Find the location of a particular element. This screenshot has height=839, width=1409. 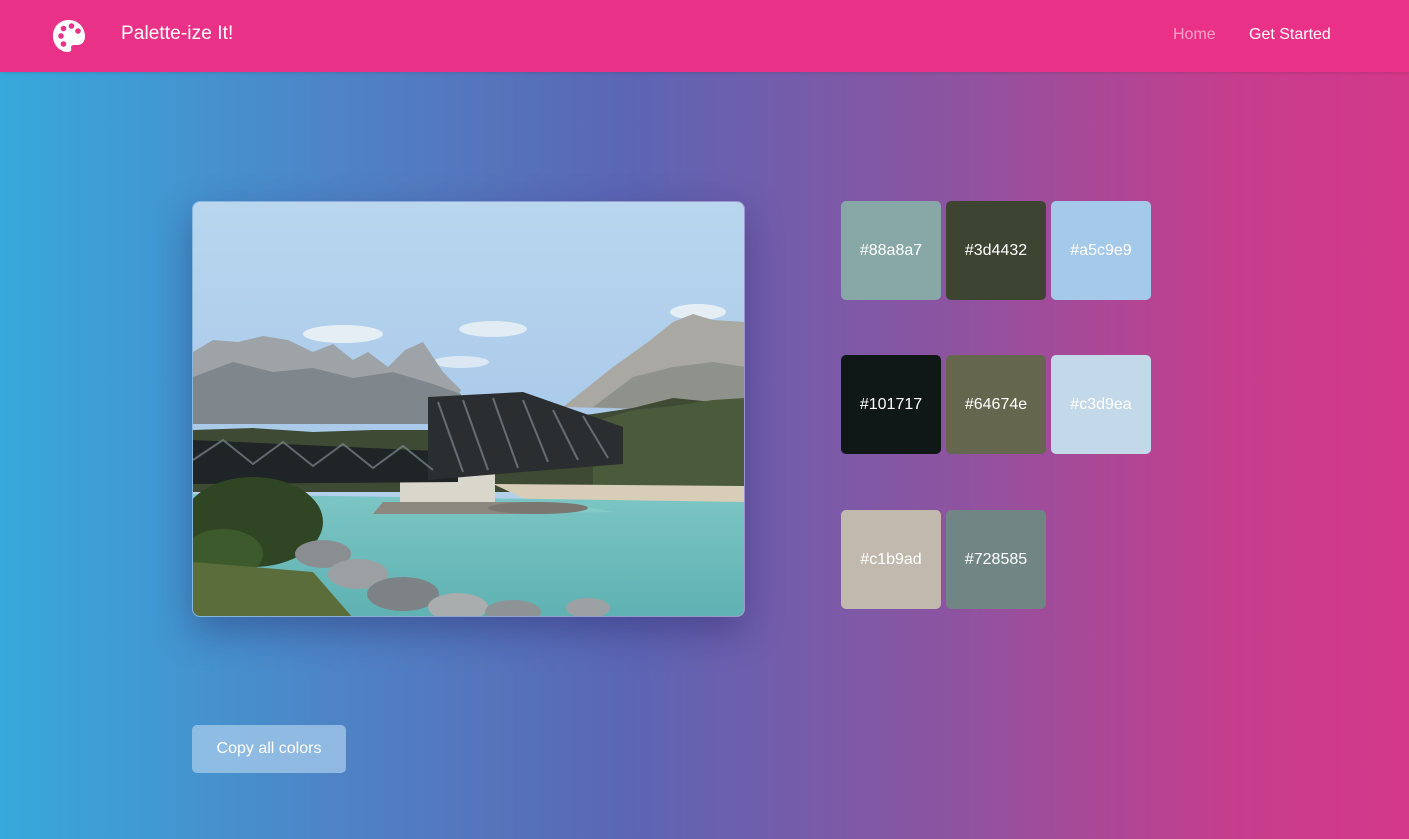

nav-link-get-started: Get Started is located at coordinates (1290, 35).